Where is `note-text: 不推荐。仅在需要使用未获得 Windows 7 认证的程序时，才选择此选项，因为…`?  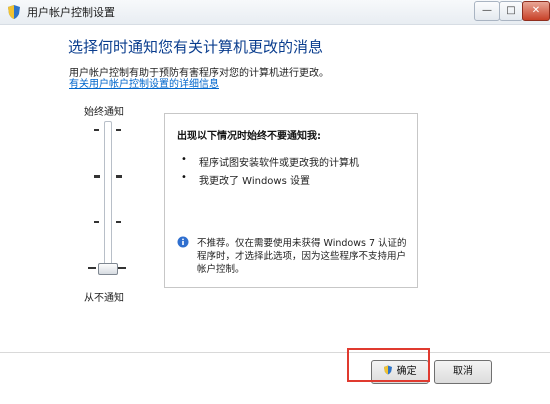 note-text: 不推荐。仅在需要使用未获得 Windows 7 认证的程序时，才选择此选项，因为… is located at coordinates (302, 256).